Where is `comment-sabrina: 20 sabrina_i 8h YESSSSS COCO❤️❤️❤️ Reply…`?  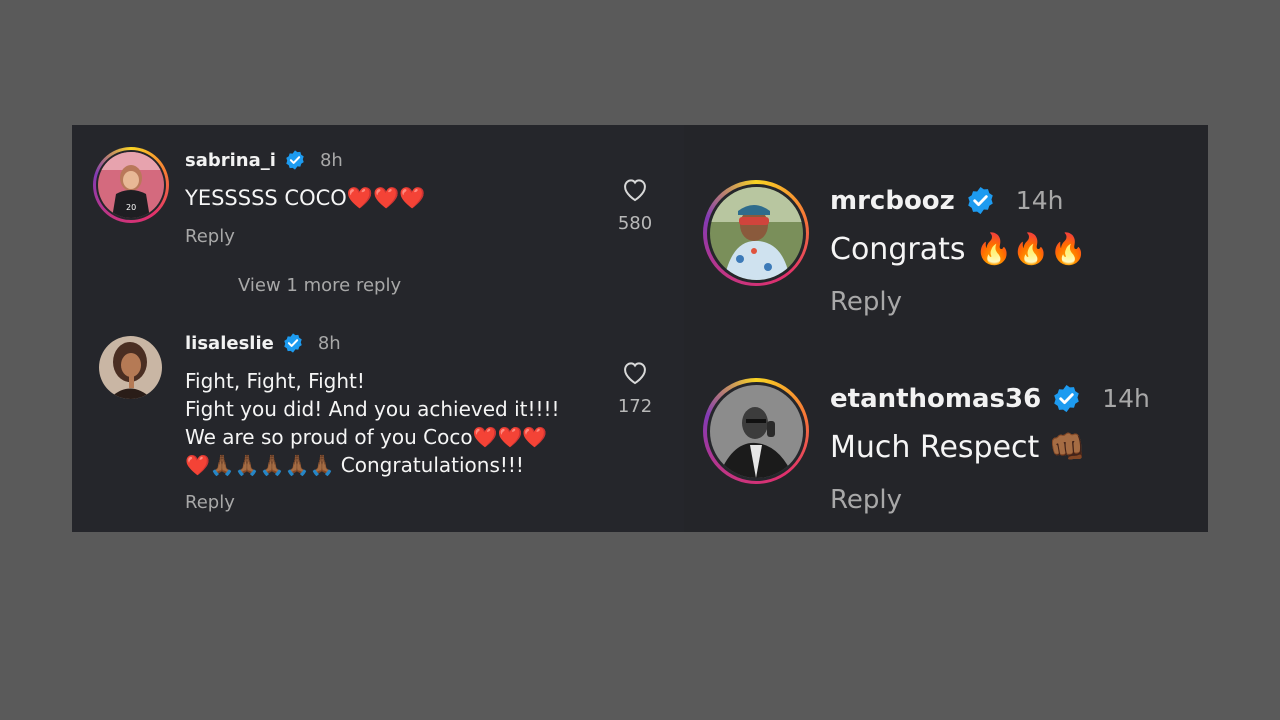 comment-sabrina: 20 sabrina_i 8h YESSSSS COCO❤️❤️❤️ Reply… is located at coordinates (378, 225).